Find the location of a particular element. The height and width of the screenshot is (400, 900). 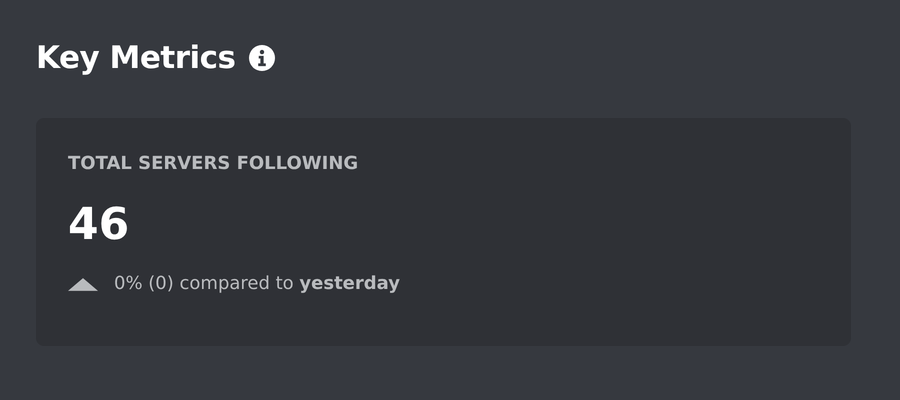

metric-label: TOTAL SERVERS FOLLOWING is located at coordinates (214, 164).